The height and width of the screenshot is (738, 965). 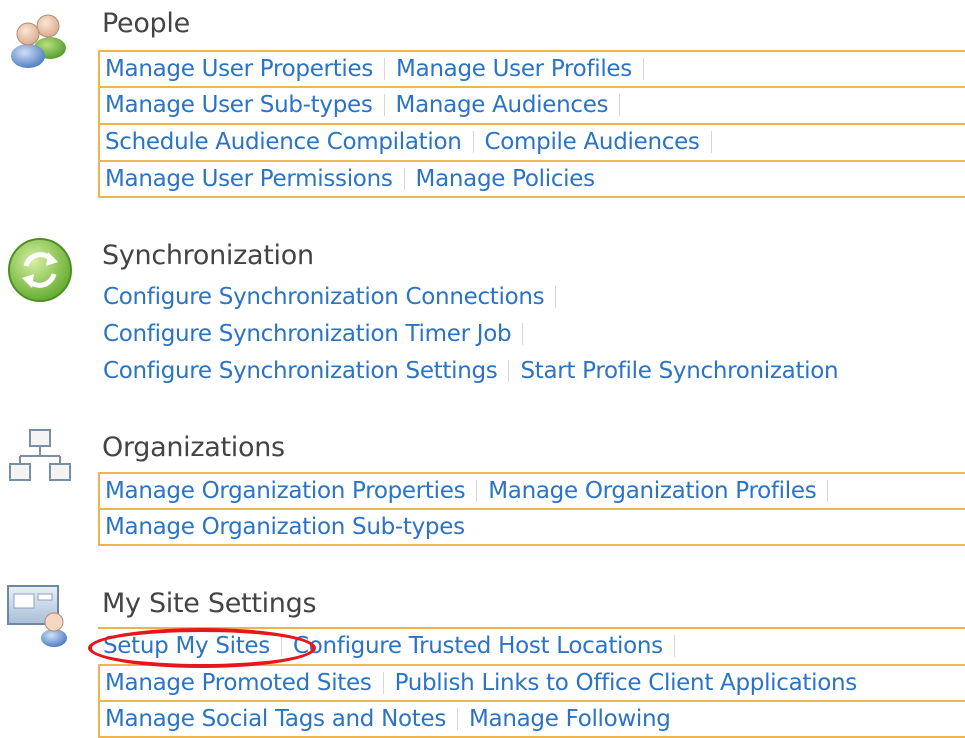 What do you see at coordinates (40, 40) in the screenshot?
I see `people-icon` at bounding box center [40, 40].